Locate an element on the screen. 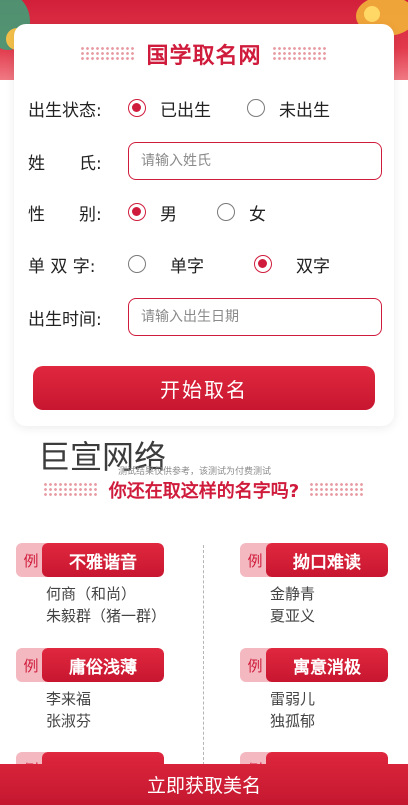 Image resolution: width=408 pixels, height=805 pixels. example-category: 寓意消极 is located at coordinates (327, 665).